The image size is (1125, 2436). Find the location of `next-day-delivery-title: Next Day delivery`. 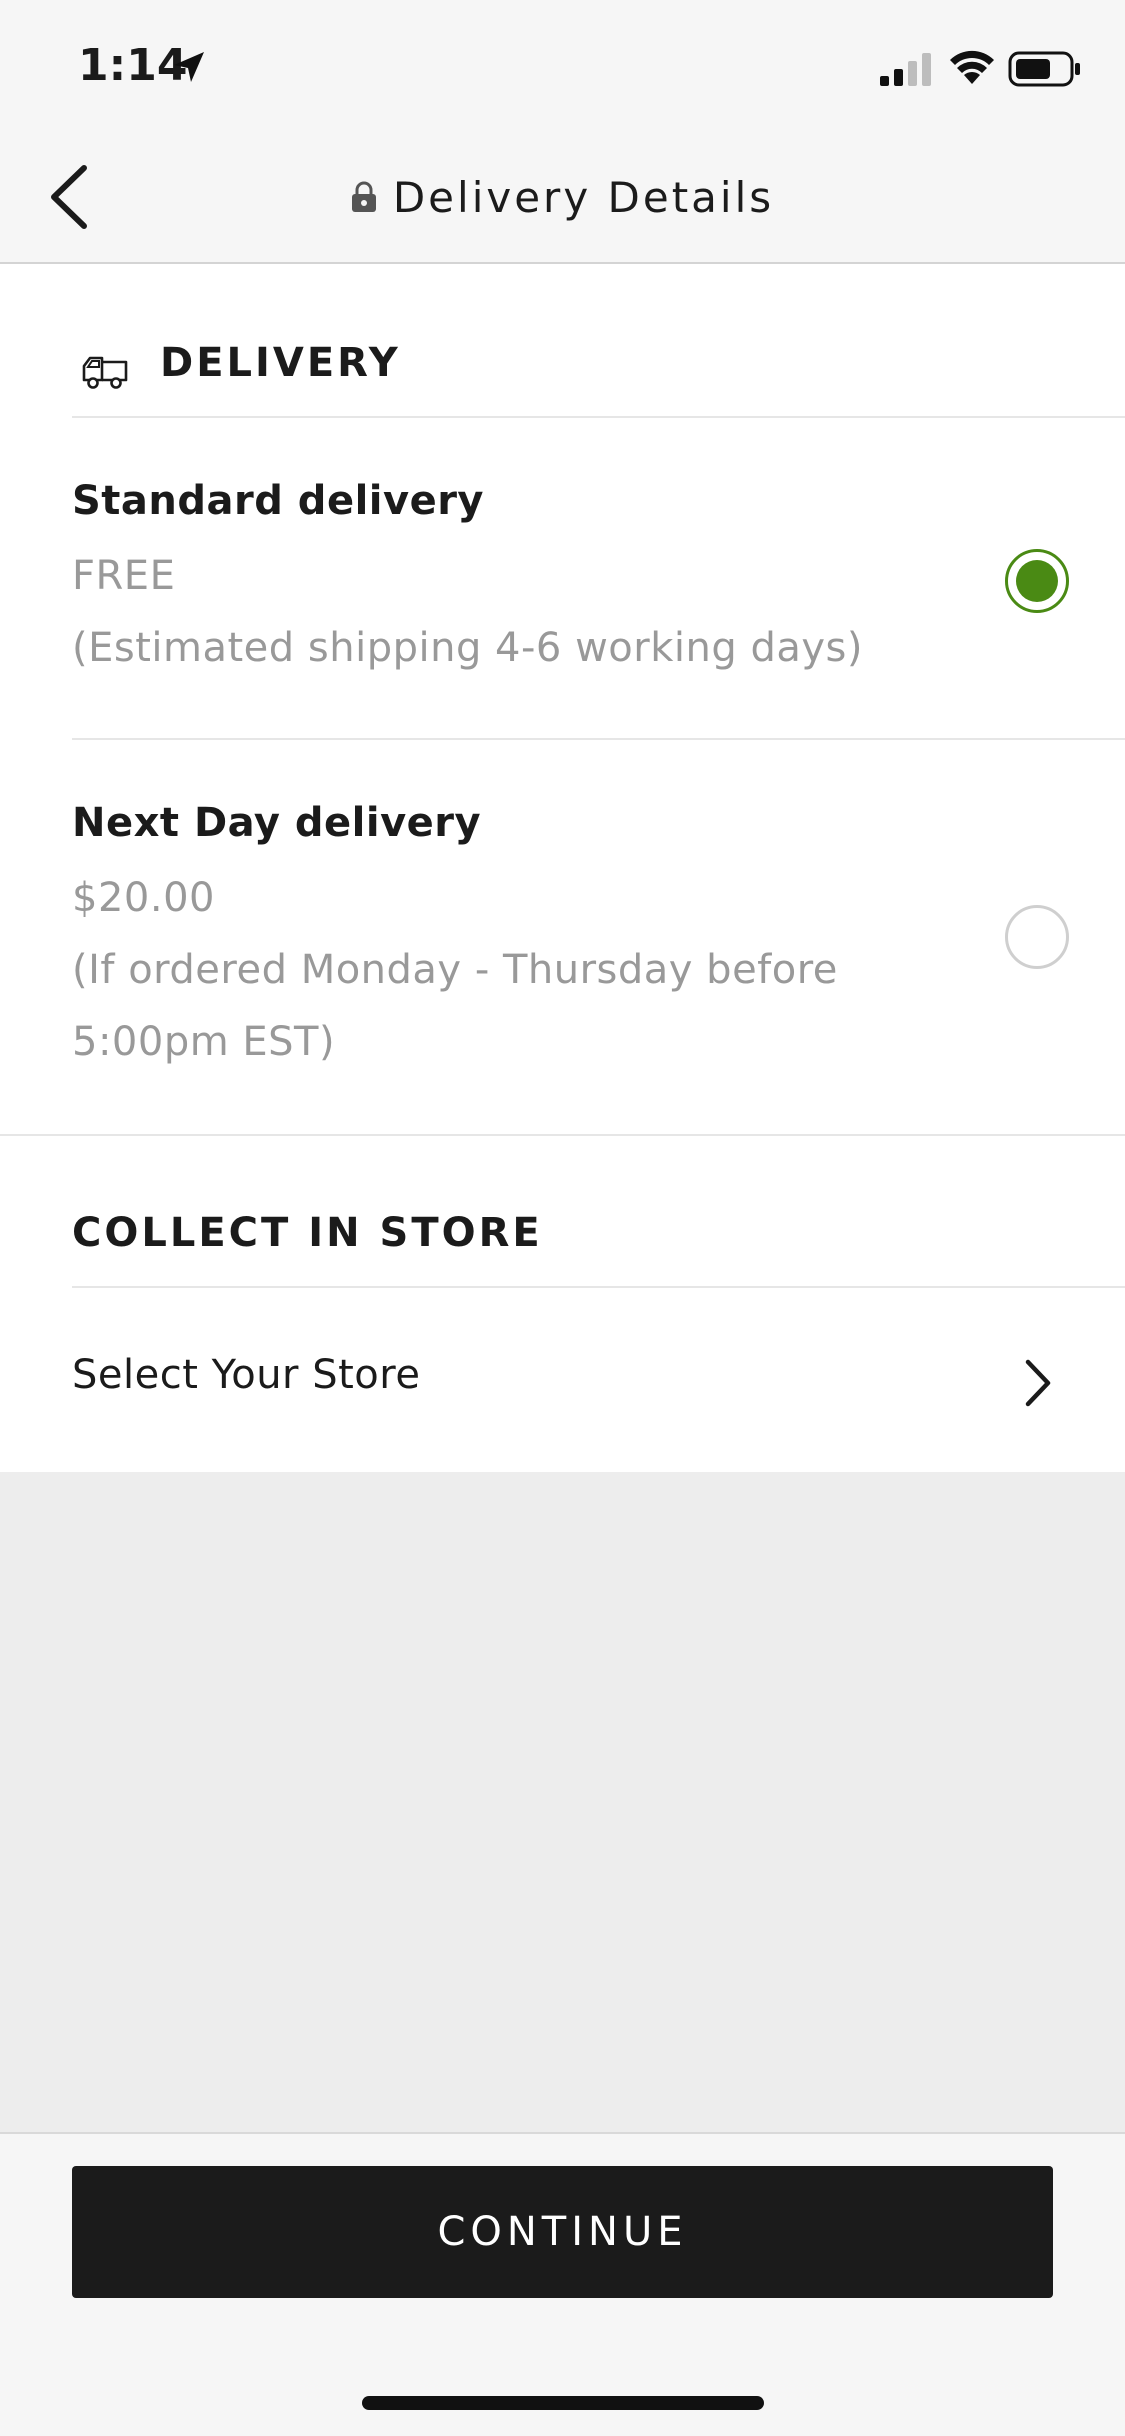

next-day-delivery-title: Next Day delivery is located at coordinates (277, 823).